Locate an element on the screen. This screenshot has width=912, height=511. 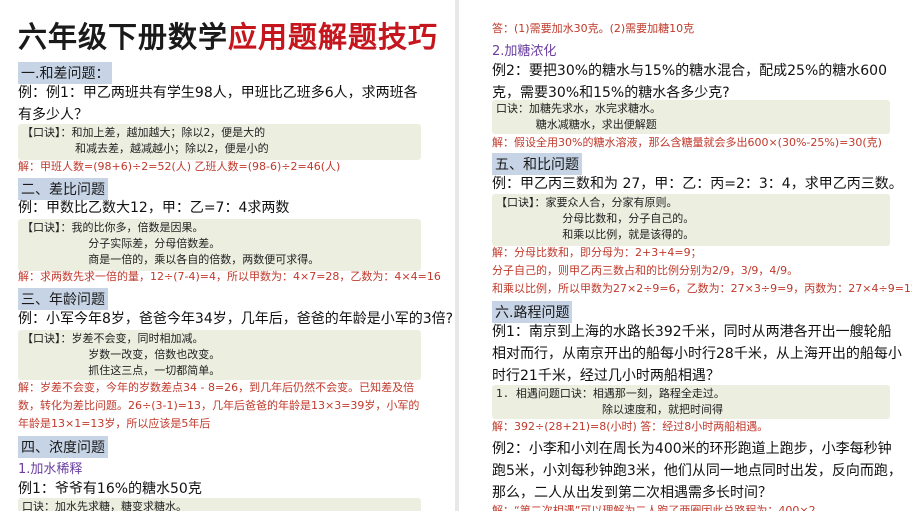
mnemonic-box-add-sugar: 口诀：加糖先求水，水完求糖水。 糖水减糖水，求出便解题 is located at coordinates (691, 117).